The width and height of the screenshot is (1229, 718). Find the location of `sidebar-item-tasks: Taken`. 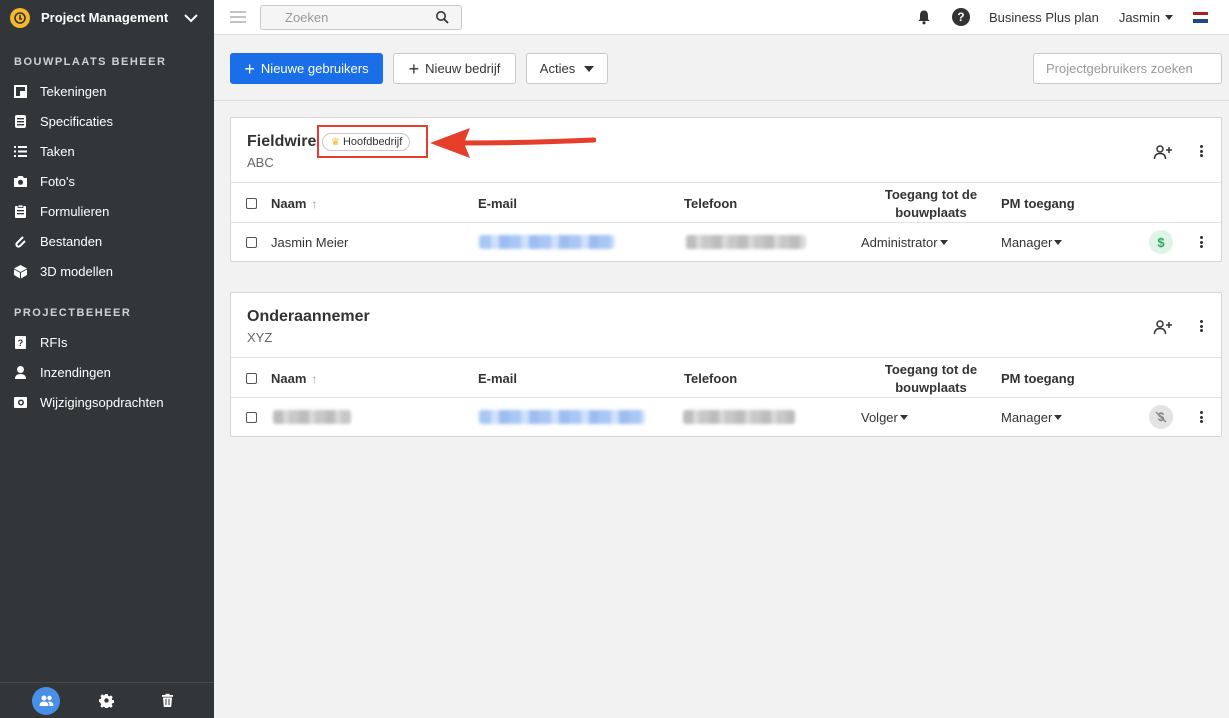

sidebar-item-tasks: Taken is located at coordinates (107, 151).